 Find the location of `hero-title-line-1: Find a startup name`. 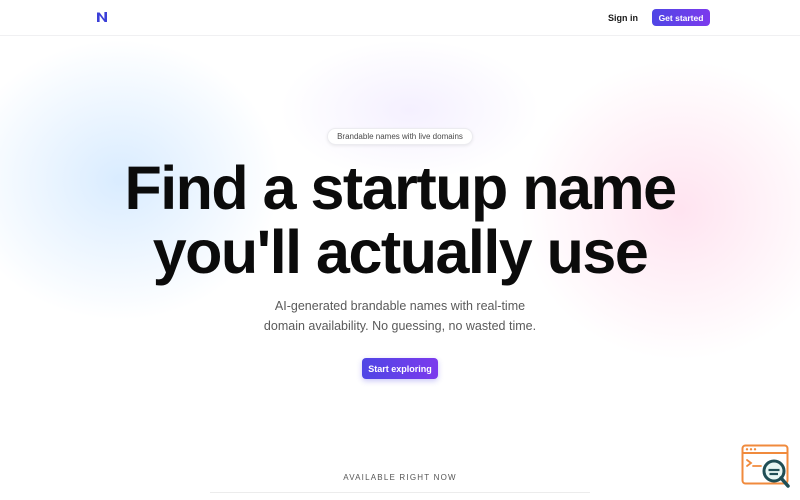

hero-title-line-1: Find a startup name is located at coordinates (400, 188).